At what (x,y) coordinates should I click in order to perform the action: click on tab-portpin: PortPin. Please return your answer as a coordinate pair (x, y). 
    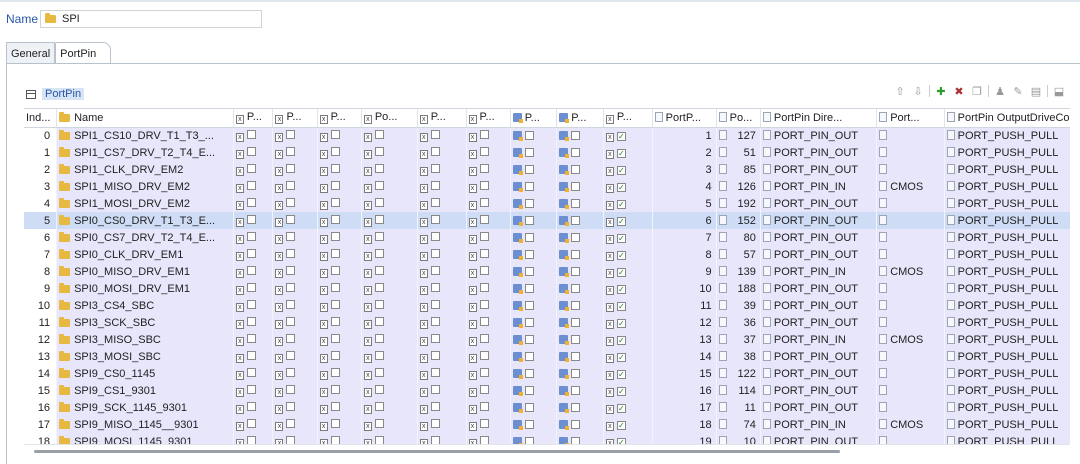
    Looking at the image, I should click on (83, 53).